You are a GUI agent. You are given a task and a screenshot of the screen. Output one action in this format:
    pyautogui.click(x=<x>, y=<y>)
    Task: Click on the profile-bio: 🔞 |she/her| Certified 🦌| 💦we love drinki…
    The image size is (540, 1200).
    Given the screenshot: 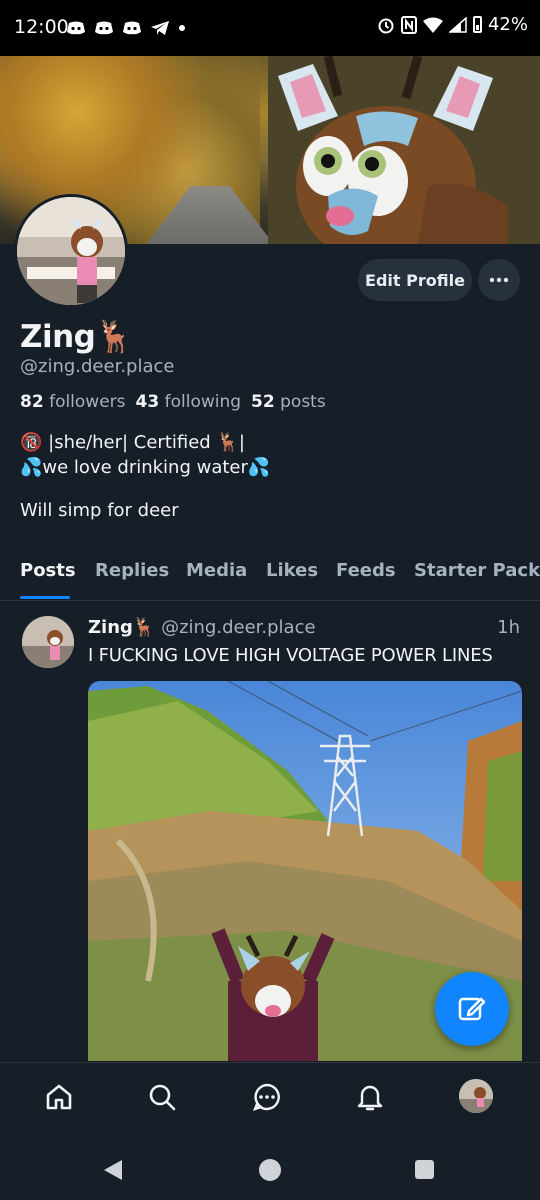 What is the action you would take?
    pyautogui.click(x=145, y=455)
    